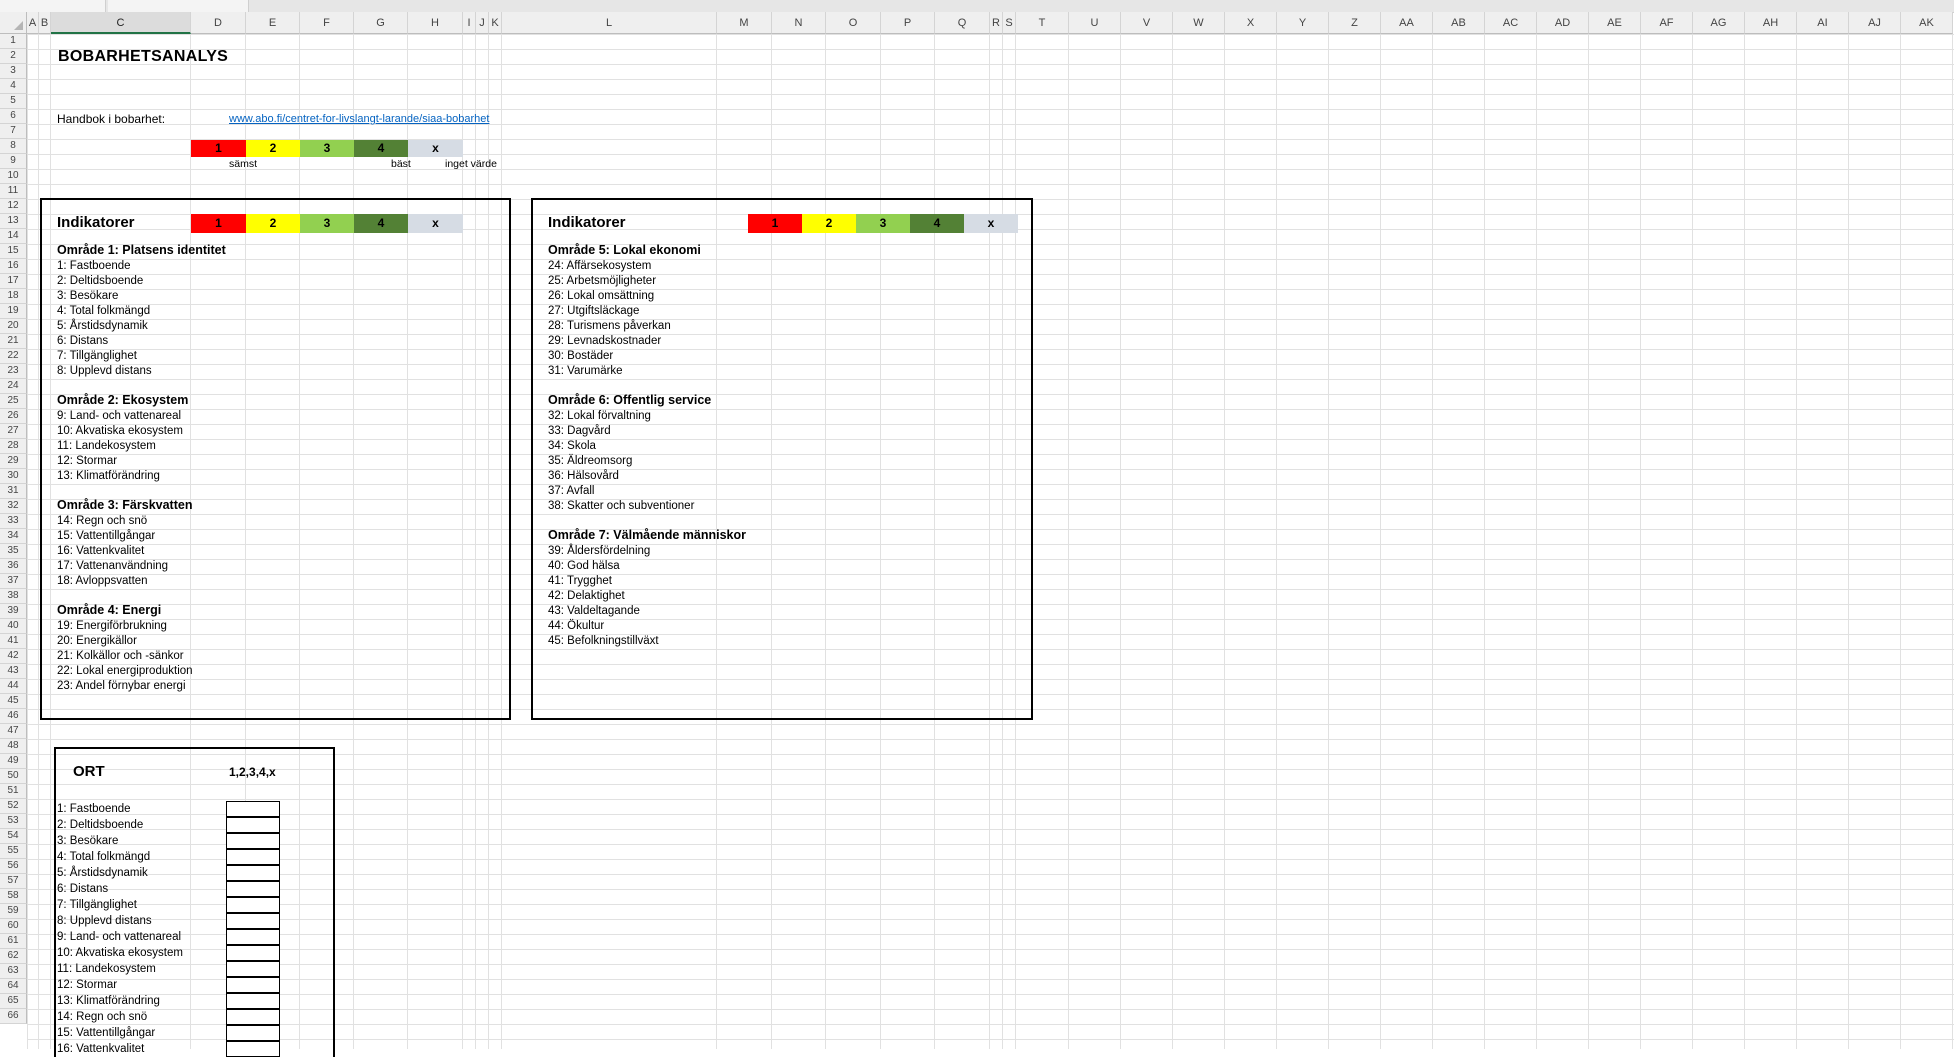  Describe the element at coordinates (13, 491) in the screenshot. I see `row-header: 31` at that location.